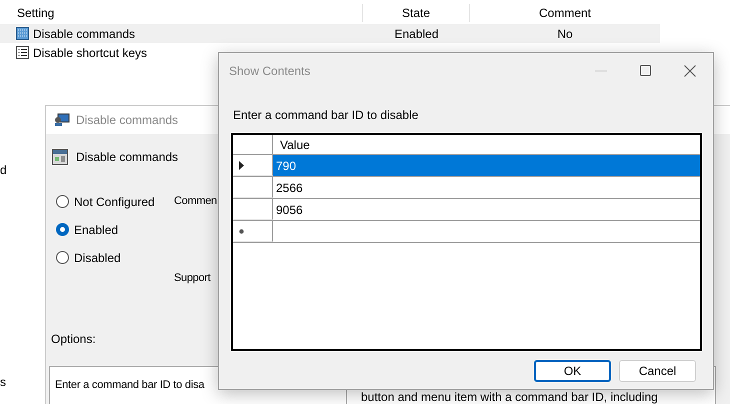 This screenshot has width=730, height=404. I want to click on cut-off-text: s, so click(3, 382).